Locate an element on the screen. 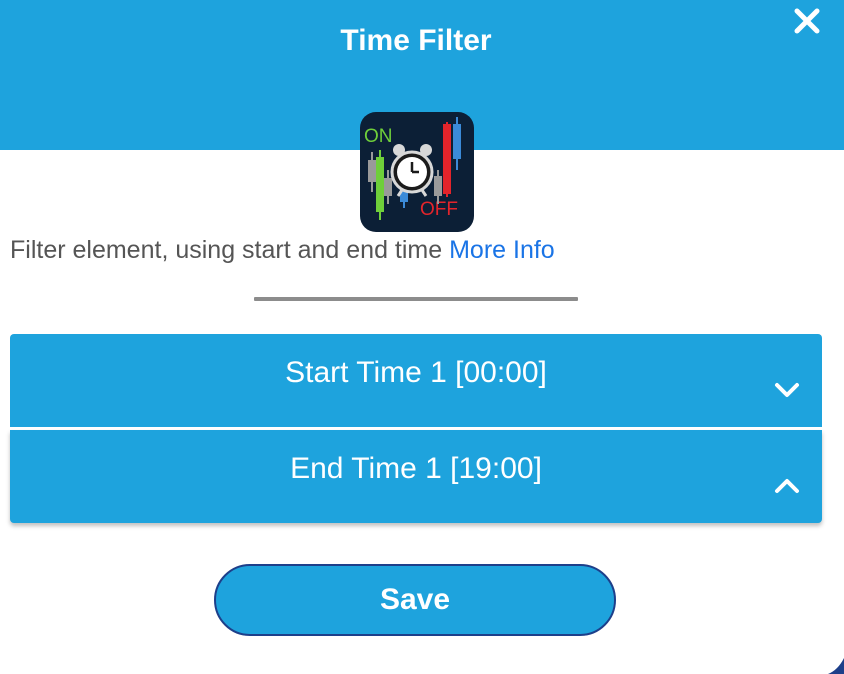  chevron-up-icon is located at coordinates (787, 486).